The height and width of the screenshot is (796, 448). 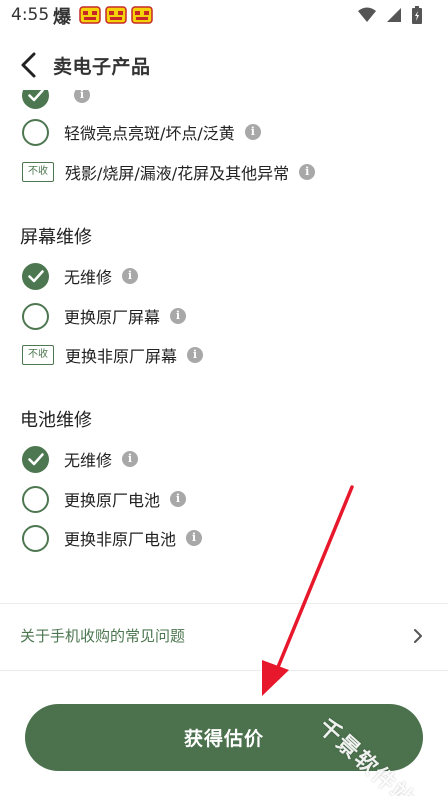 I want to click on option-label: 更换原厂电池, so click(x=112, y=500).